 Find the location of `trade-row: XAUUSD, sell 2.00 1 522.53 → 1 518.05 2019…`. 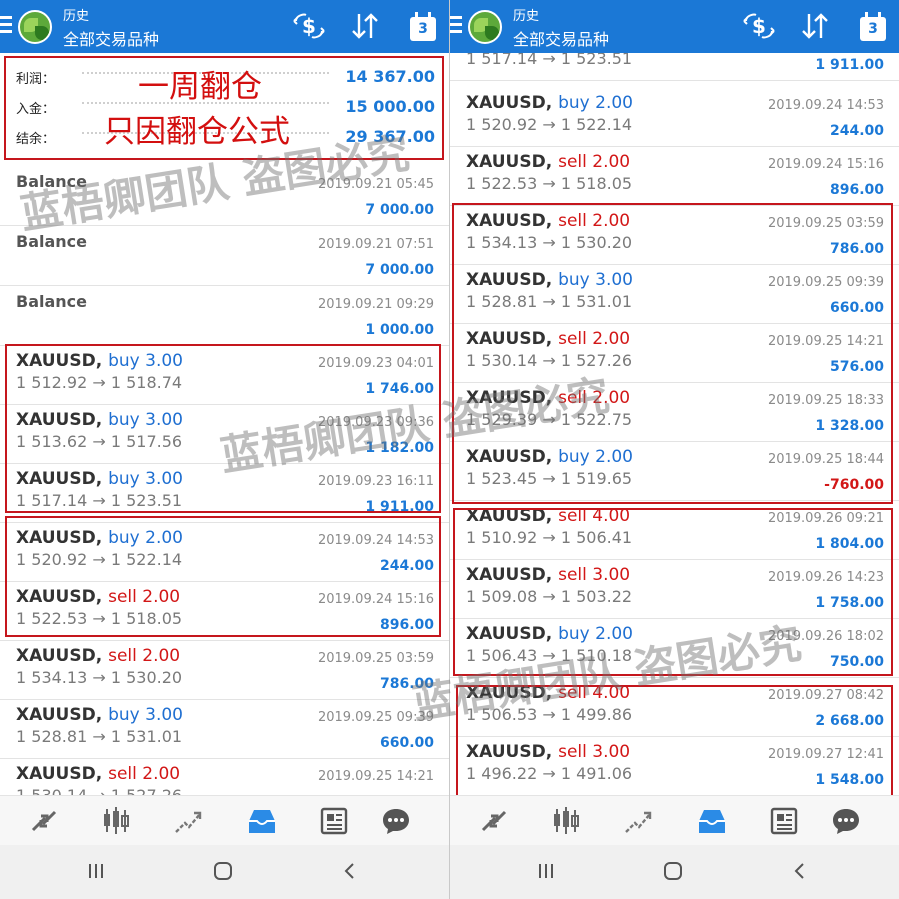

trade-row: XAUUSD, sell 2.00 1 522.53 → 1 518.05 2019… is located at coordinates (674, 176).